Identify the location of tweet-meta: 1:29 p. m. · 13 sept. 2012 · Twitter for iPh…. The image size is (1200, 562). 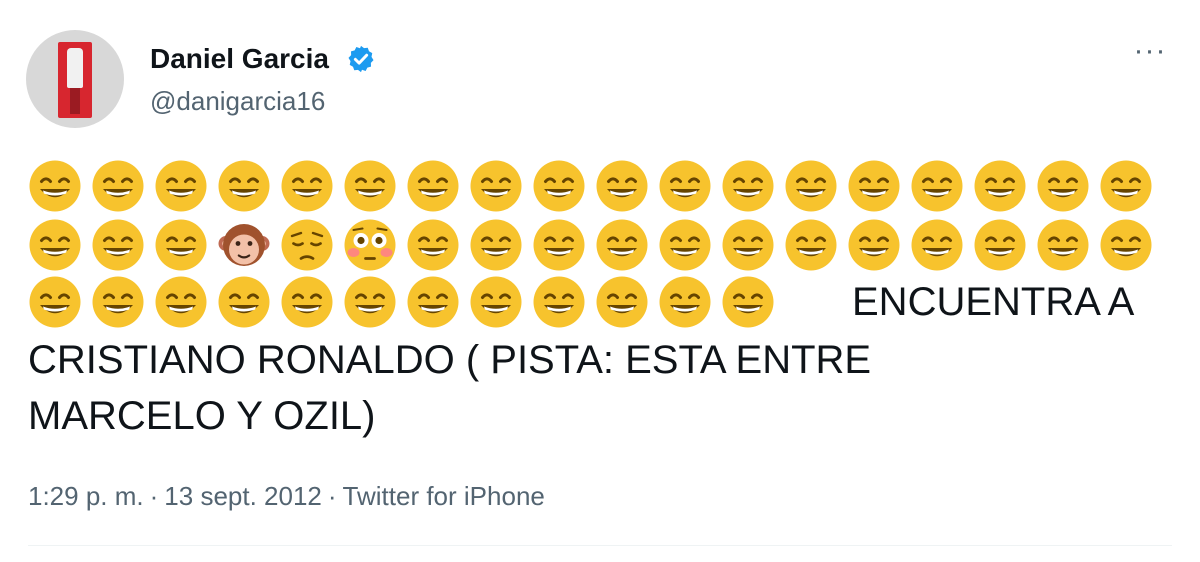
(286, 496).